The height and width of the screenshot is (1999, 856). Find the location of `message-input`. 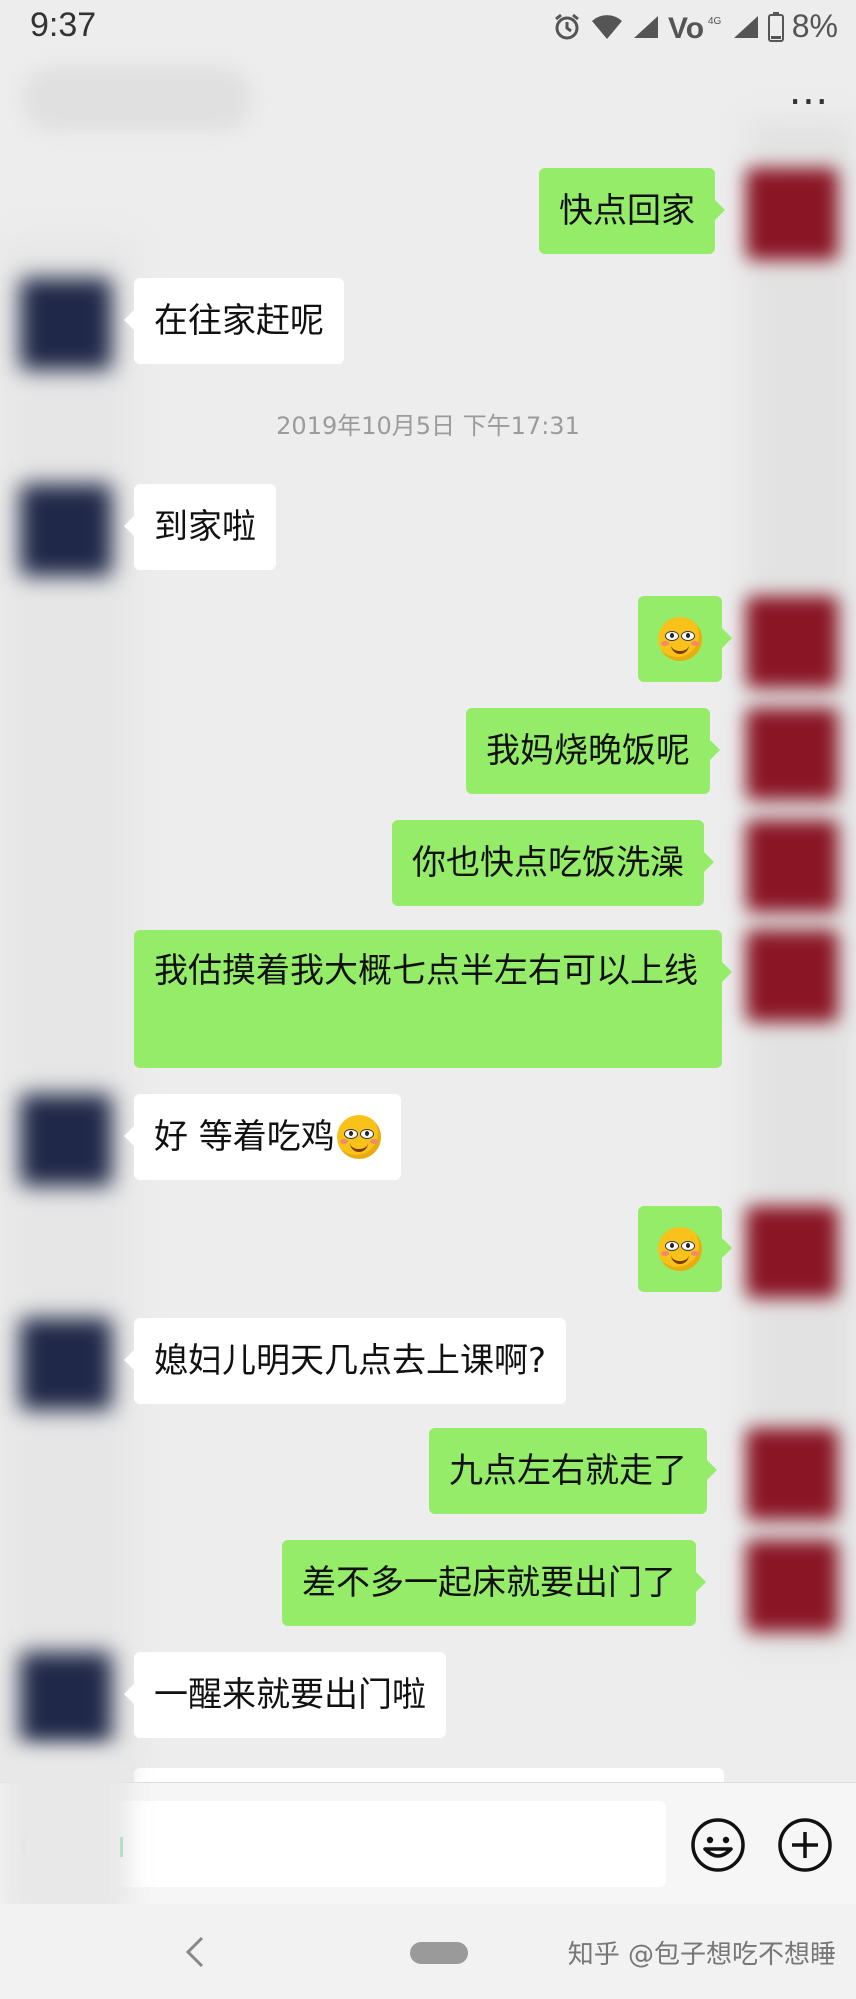

message-input is located at coordinates (385, 1844).